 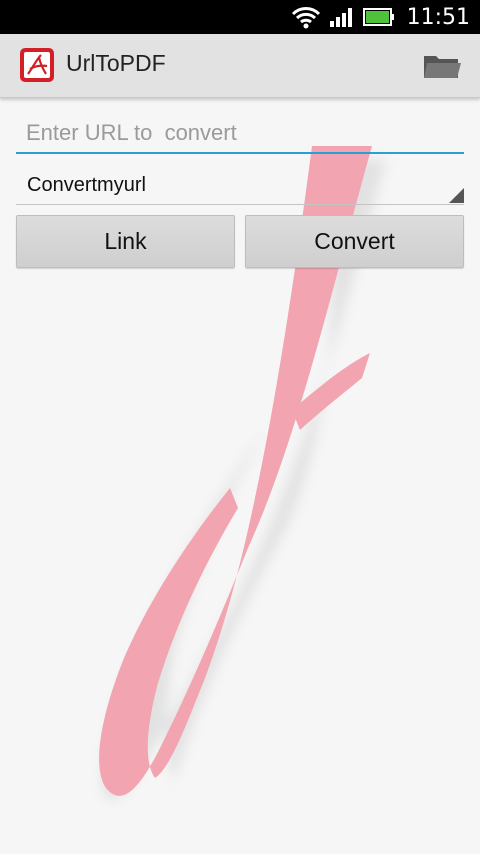 What do you see at coordinates (86, 185) in the screenshot?
I see `service-selected-value: Convertmyurl` at bounding box center [86, 185].